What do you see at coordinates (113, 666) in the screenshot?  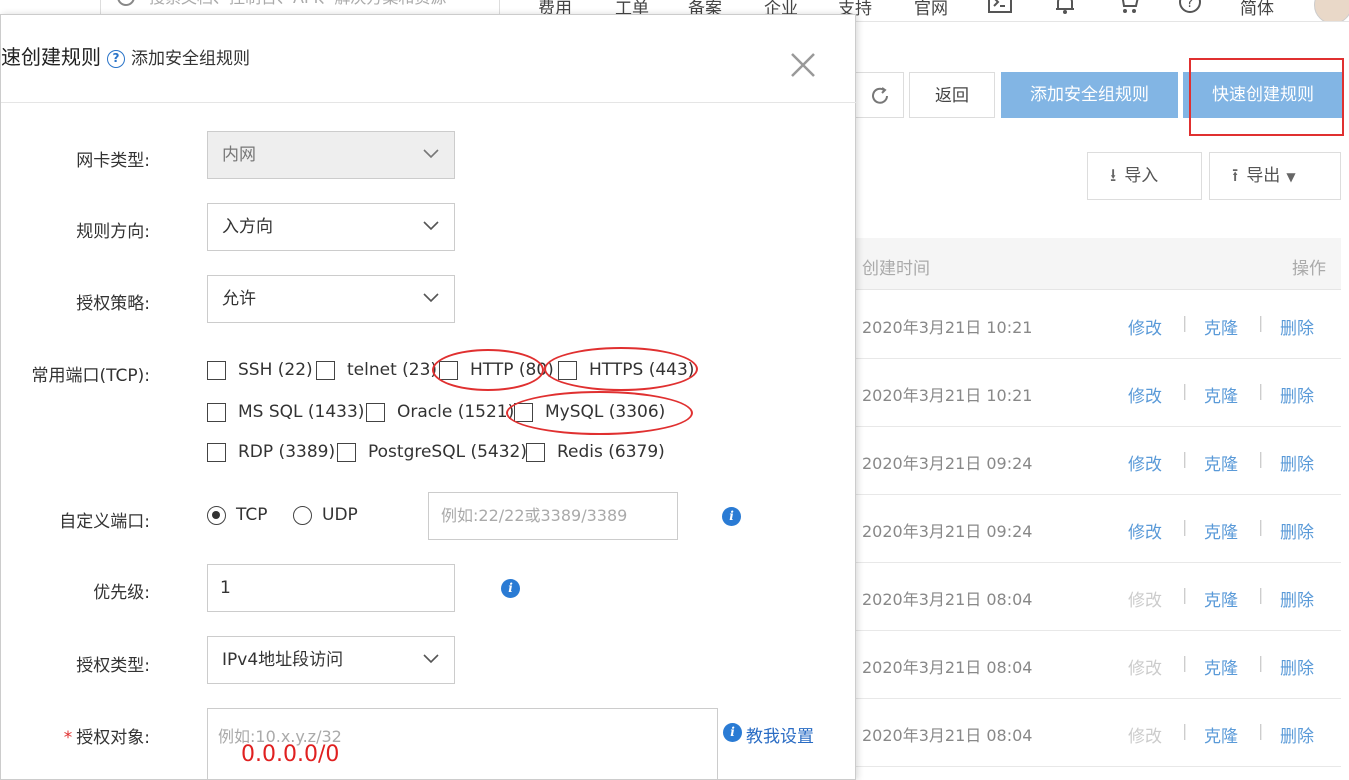 I see `auth-type-label: 授权类型:` at bounding box center [113, 666].